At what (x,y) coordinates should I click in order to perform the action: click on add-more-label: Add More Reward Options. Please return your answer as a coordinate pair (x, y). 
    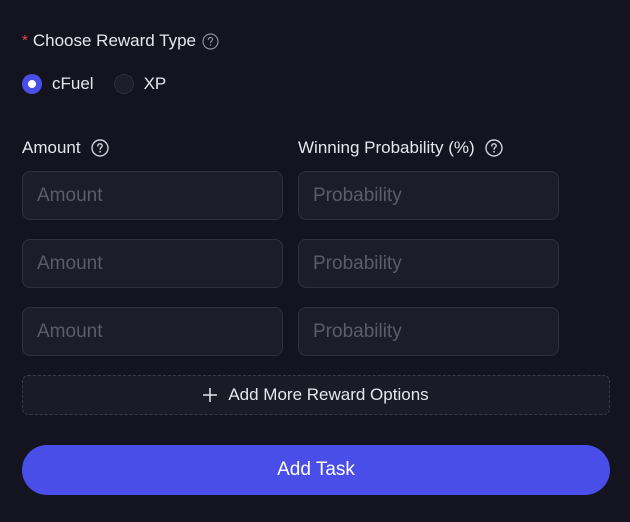
    Looking at the image, I should click on (328, 394).